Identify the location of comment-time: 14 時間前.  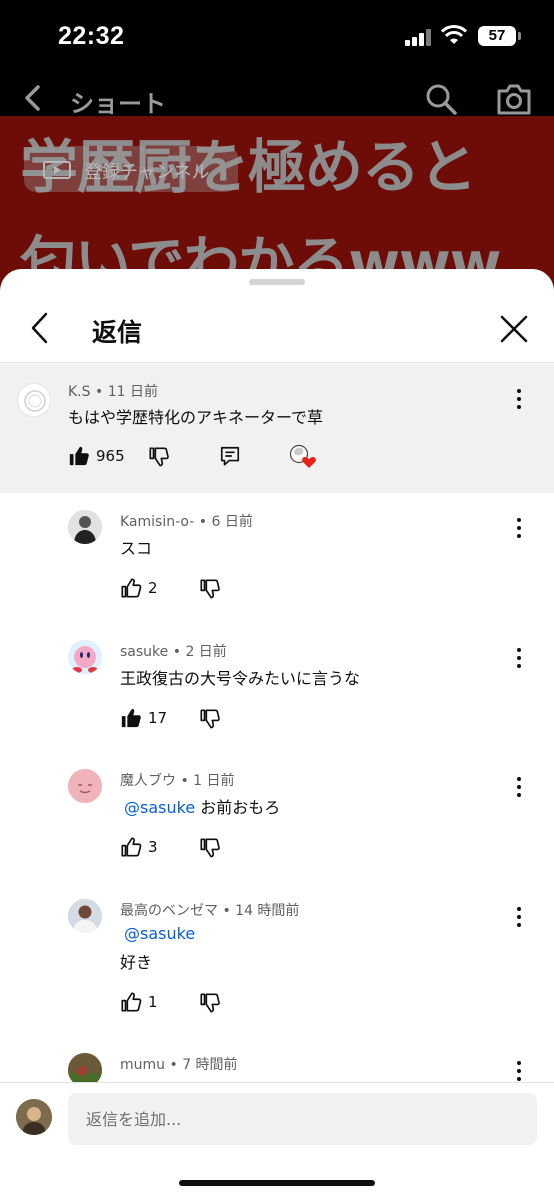
(267, 911).